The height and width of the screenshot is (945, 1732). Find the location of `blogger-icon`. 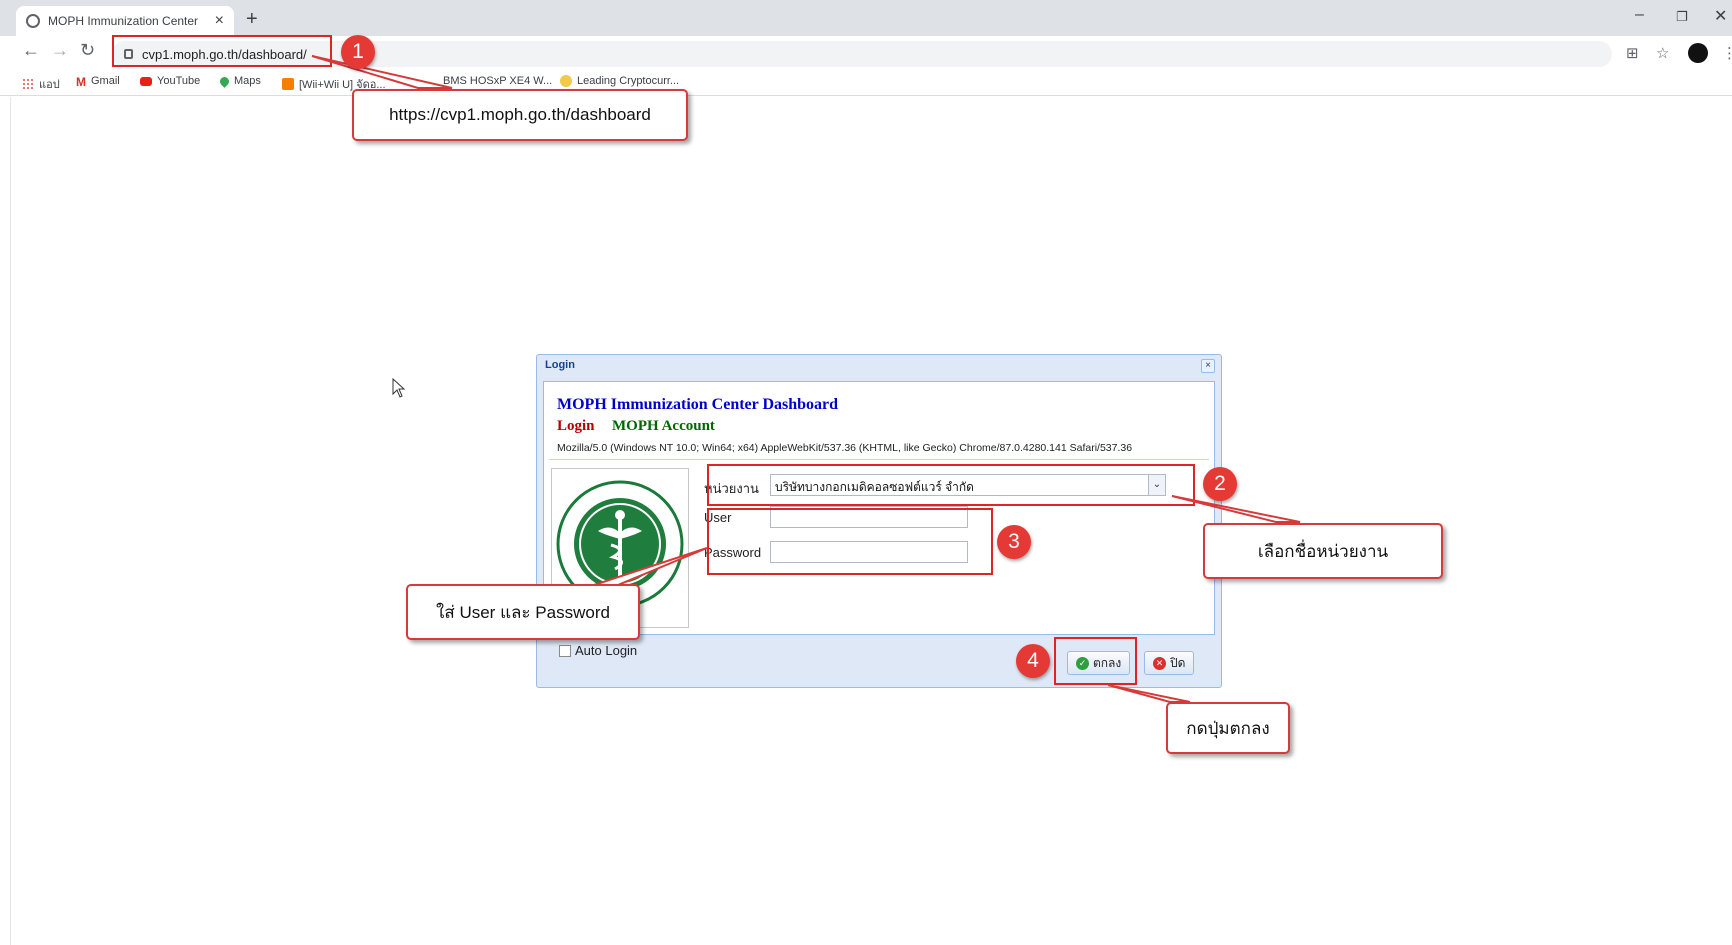

blogger-icon is located at coordinates (288, 84).